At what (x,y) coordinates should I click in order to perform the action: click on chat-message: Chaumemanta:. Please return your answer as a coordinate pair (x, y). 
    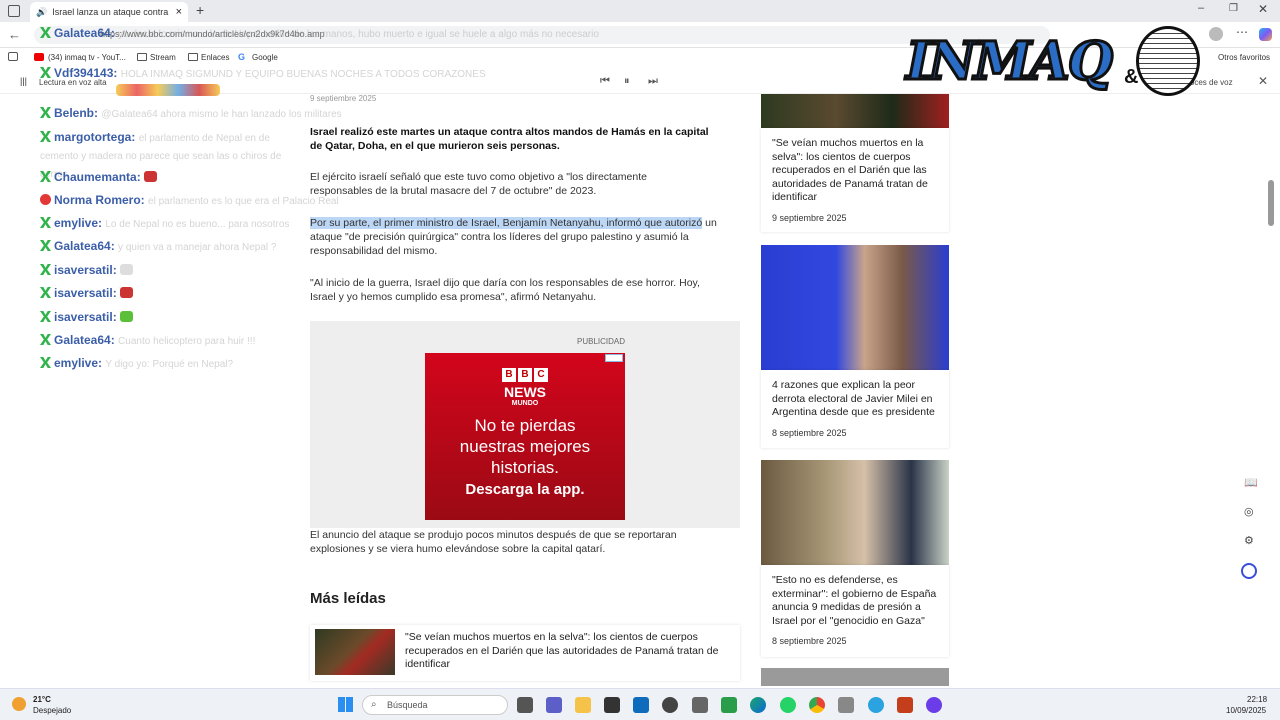
    Looking at the image, I should click on (98, 177).